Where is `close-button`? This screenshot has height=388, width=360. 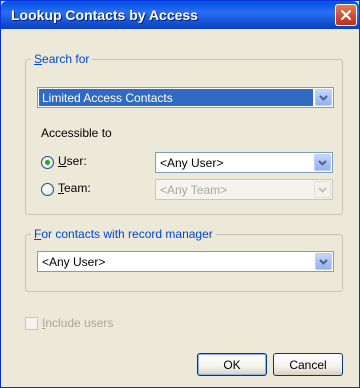 close-button is located at coordinates (346, 15).